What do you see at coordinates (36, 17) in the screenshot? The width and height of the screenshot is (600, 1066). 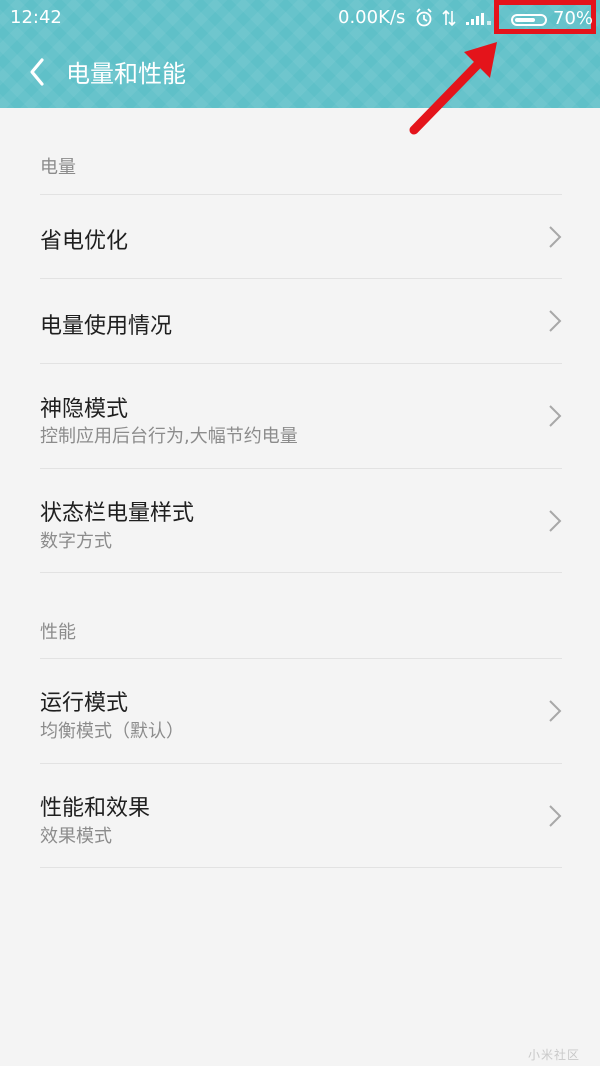 I see `status-time: 12:42` at bounding box center [36, 17].